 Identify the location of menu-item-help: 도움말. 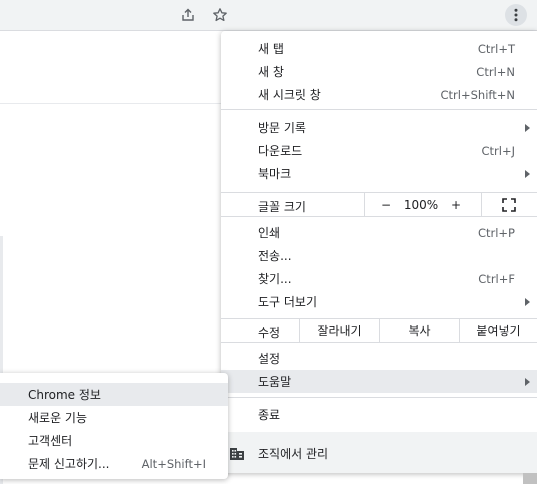
(379, 381).